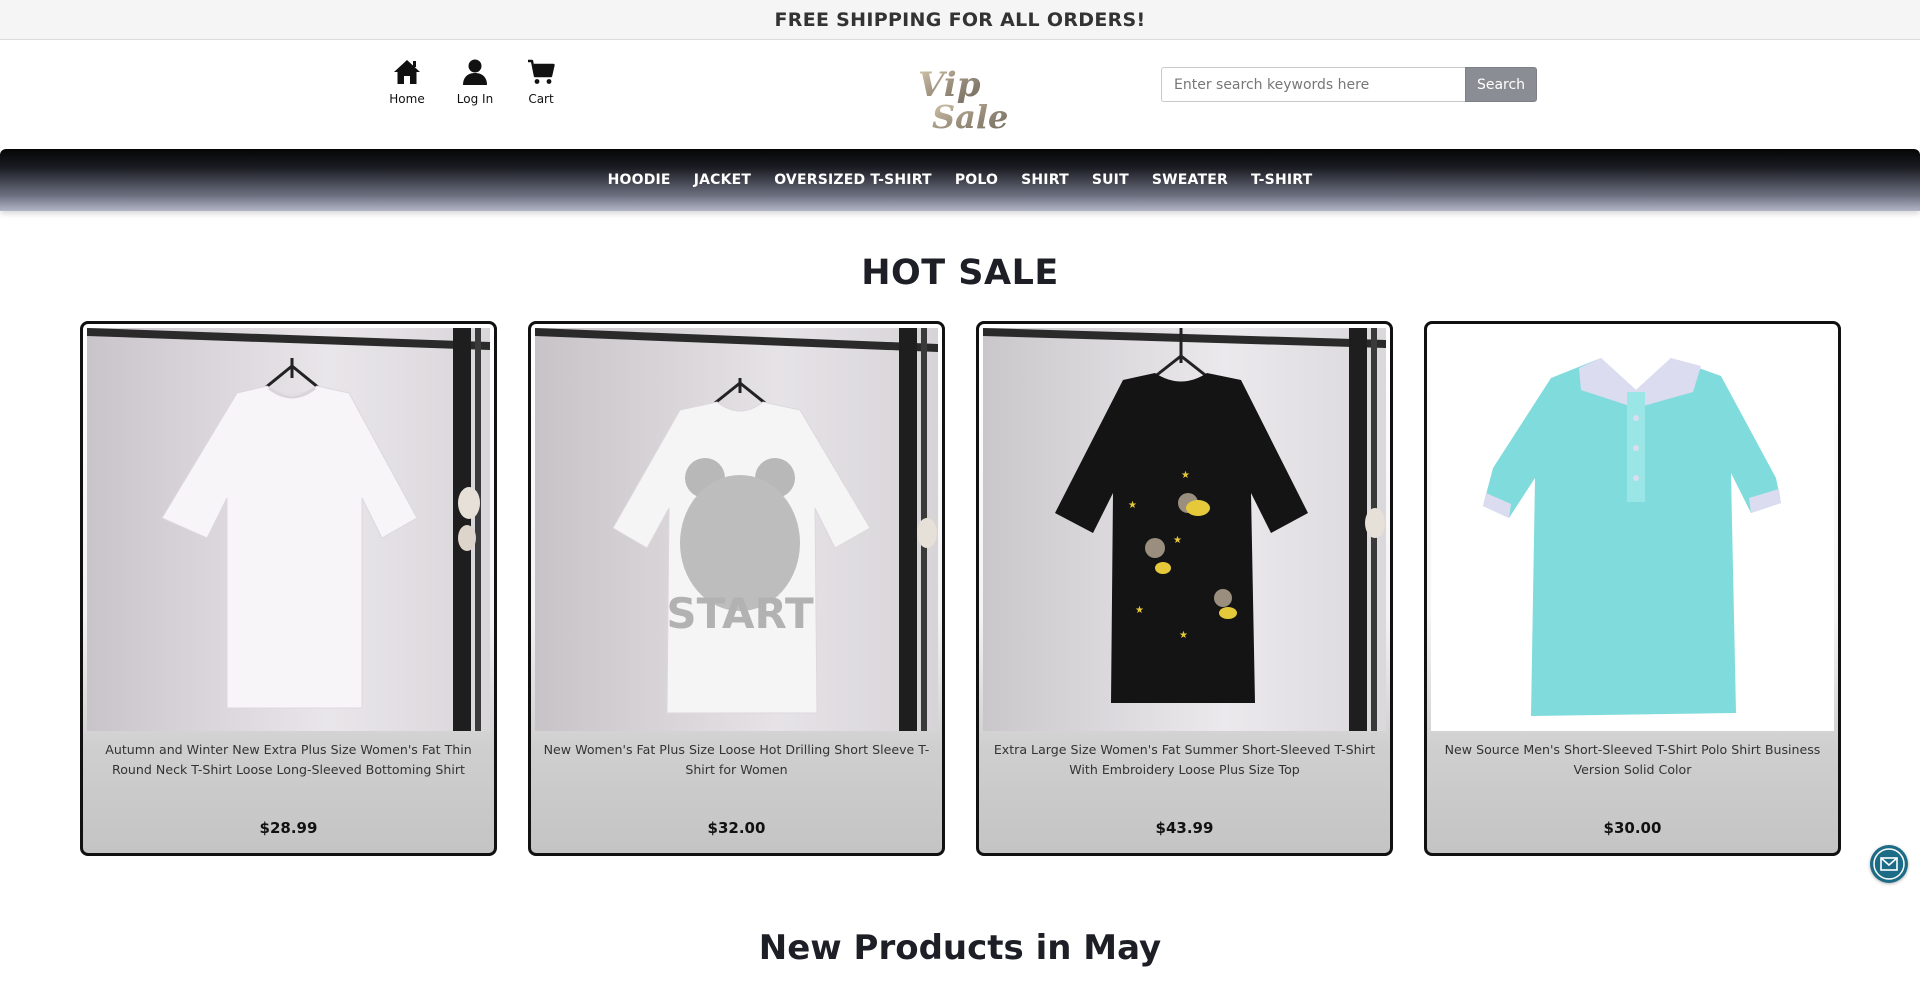 The width and height of the screenshot is (1920, 993). Describe the element at coordinates (1632, 828) in the screenshot. I see `product-price: $30.00` at that location.